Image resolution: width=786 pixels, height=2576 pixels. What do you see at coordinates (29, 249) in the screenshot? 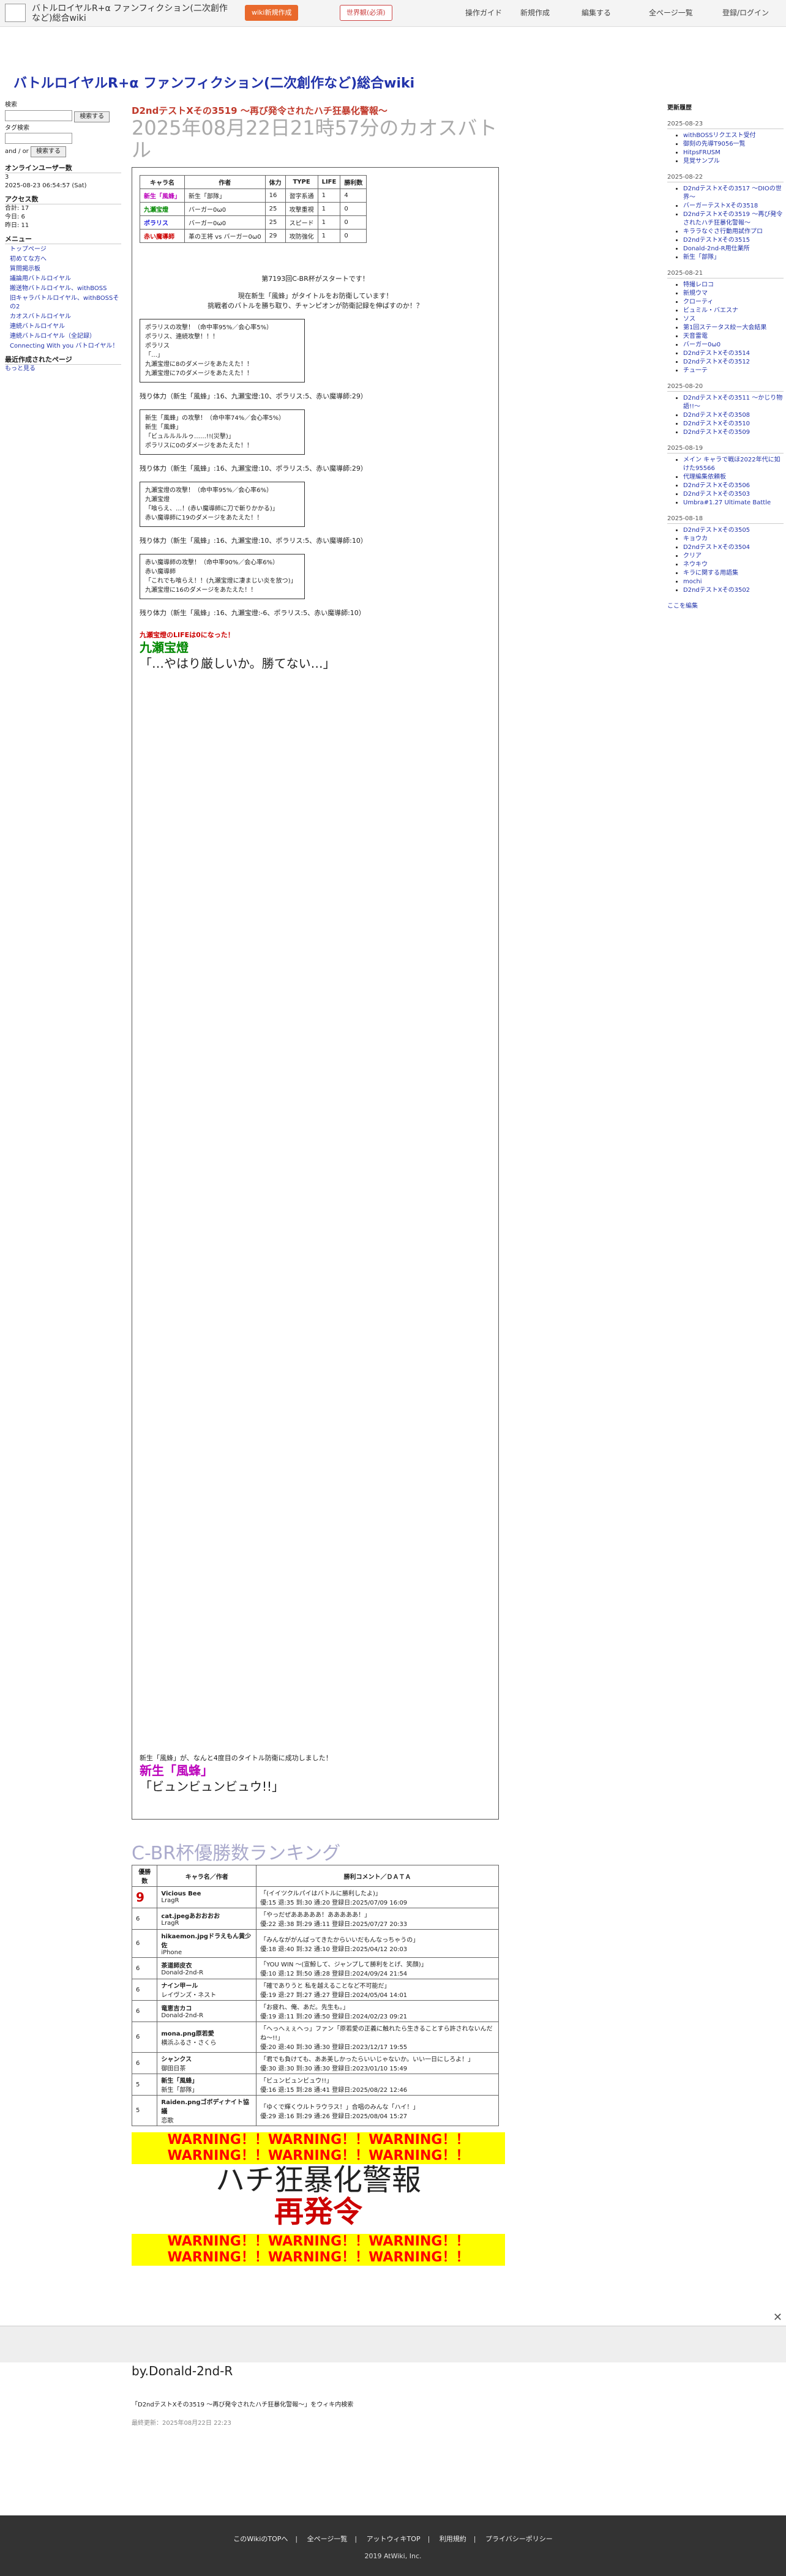
I see `menu-item: トップページ` at bounding box center [29, 249].